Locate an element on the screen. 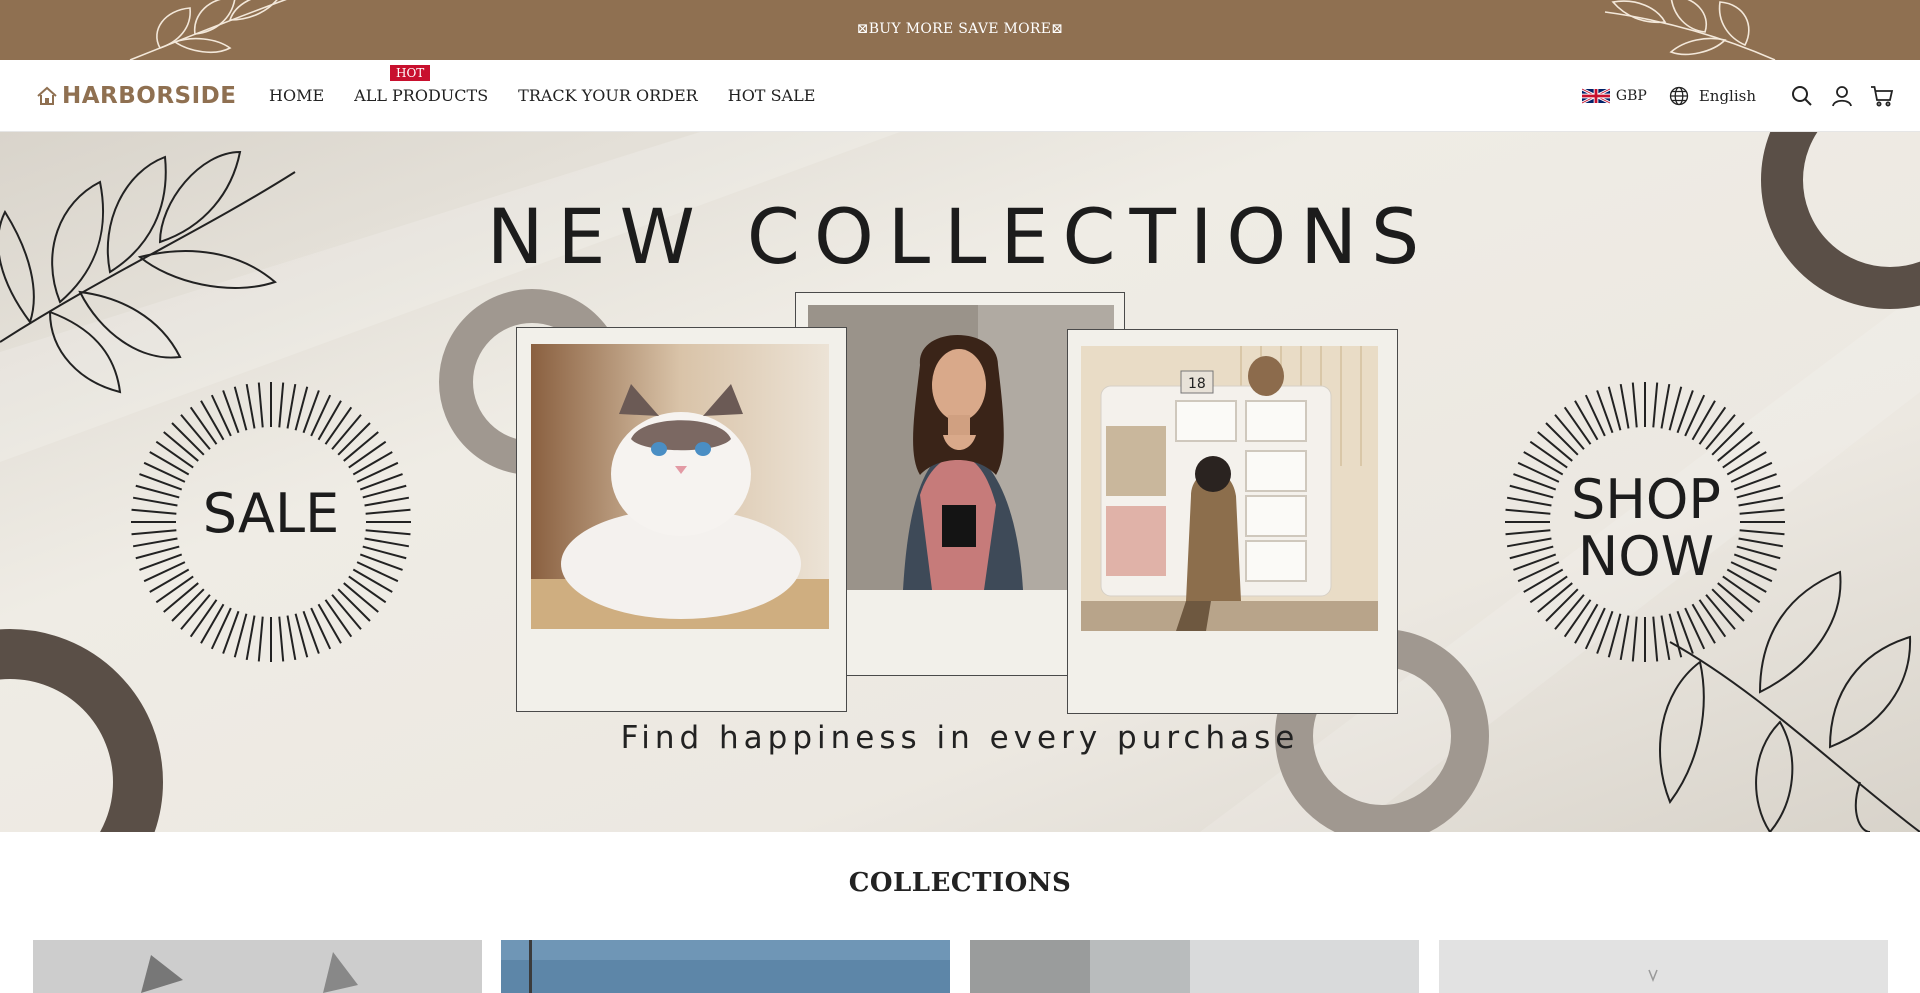 This screenshot has height=993, width=1920. polaroid-home: 18 is located at coordinates (1232, 521).